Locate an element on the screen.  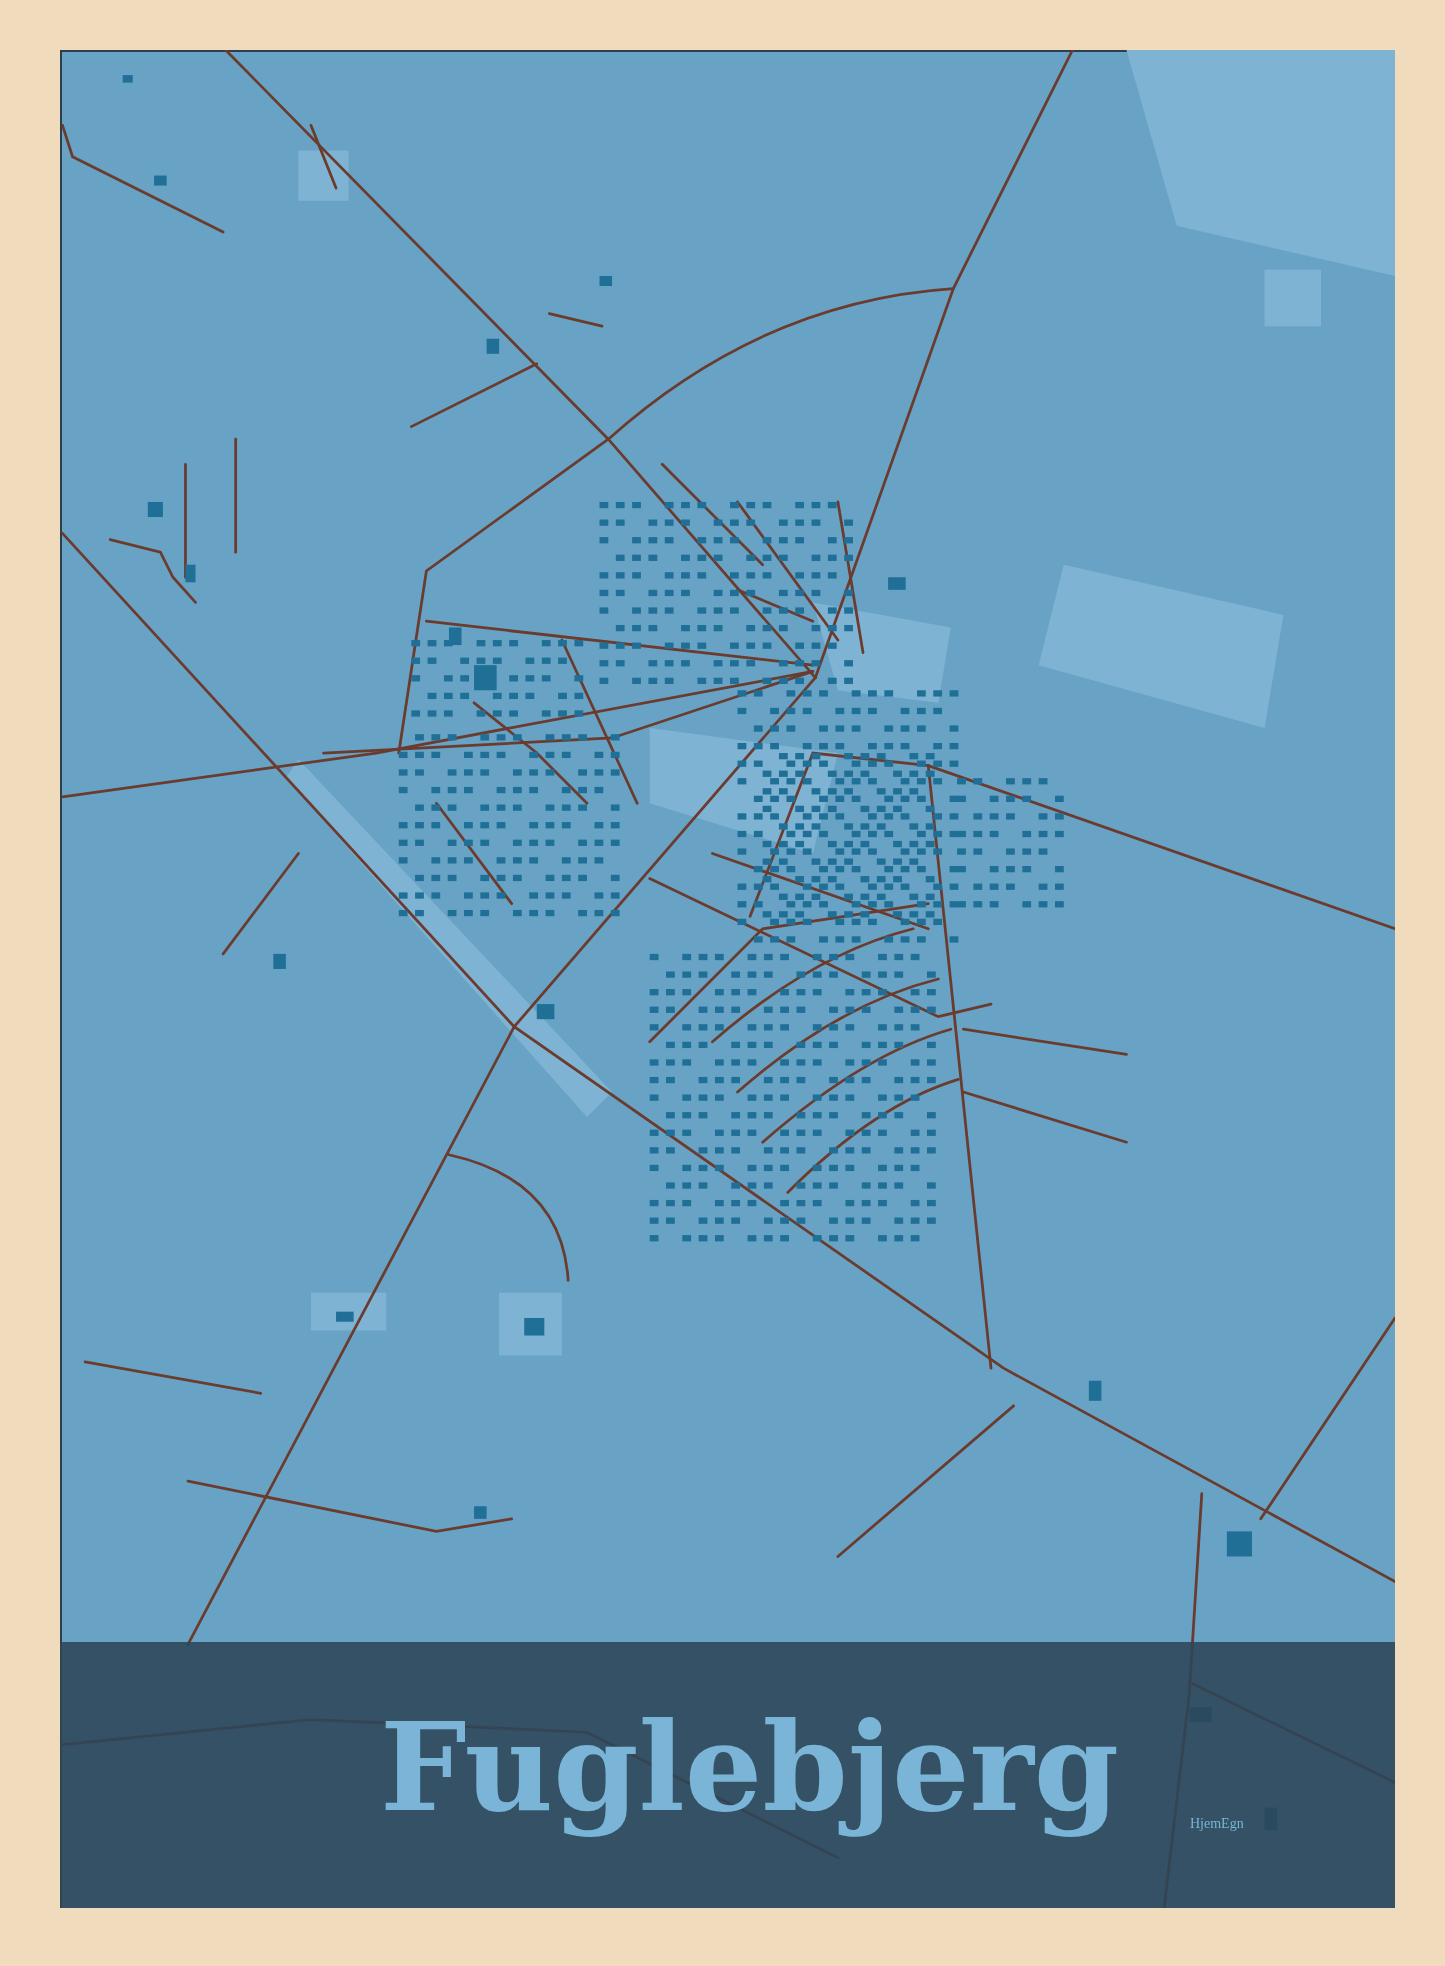
poster-title: Fuglebjerg is located at coordinates (750, 1767).